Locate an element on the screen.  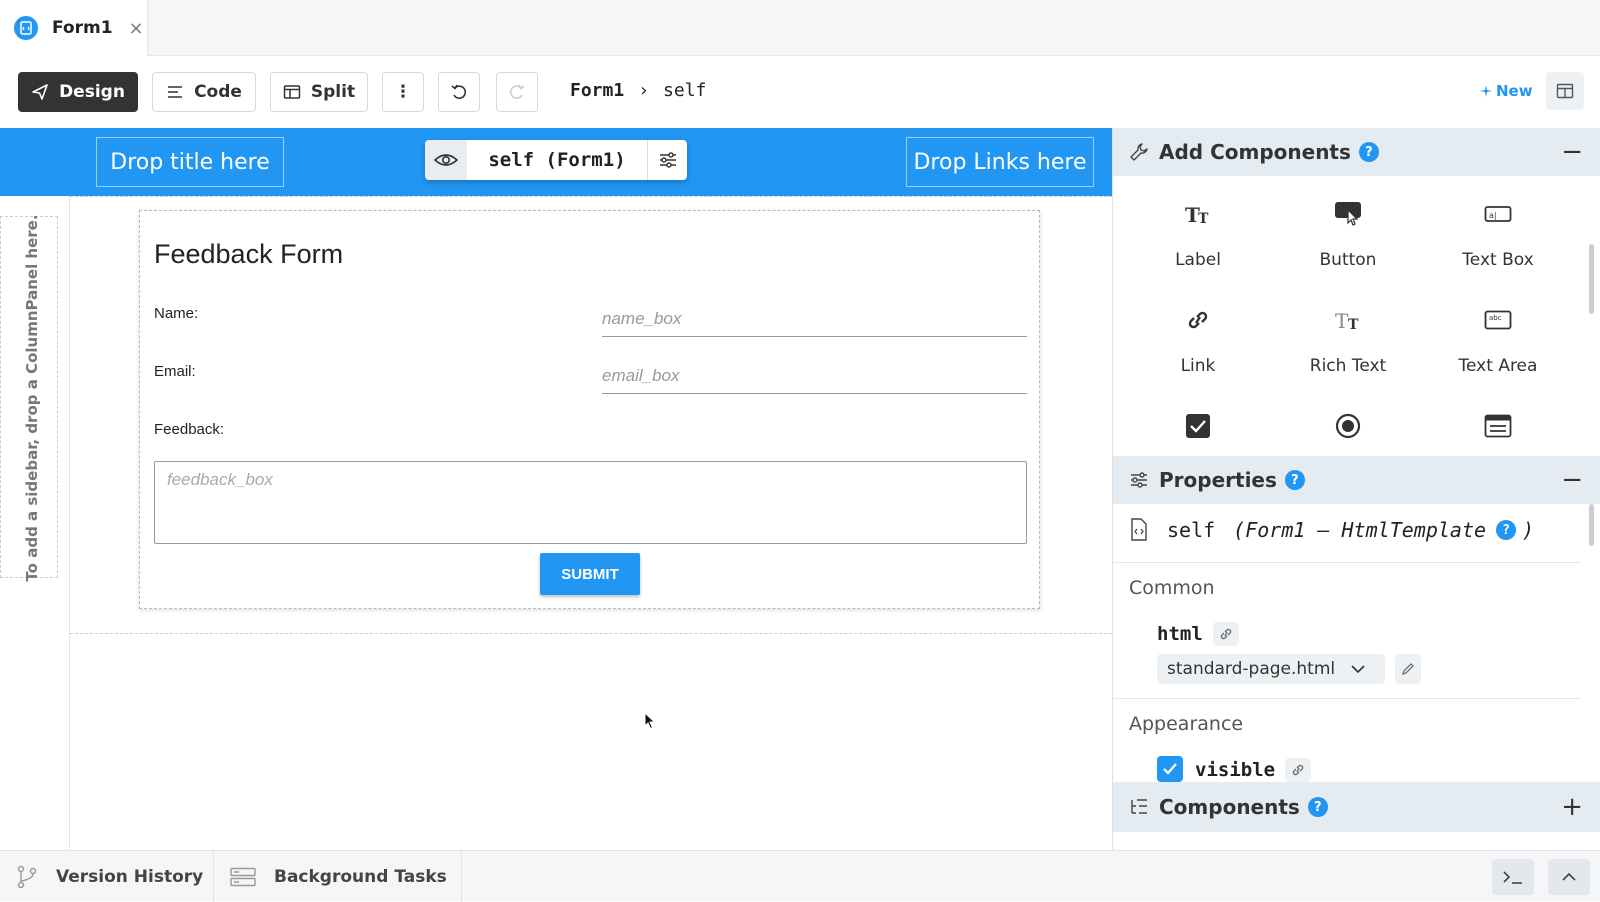
redo-button is located at coordinates (517, 92).